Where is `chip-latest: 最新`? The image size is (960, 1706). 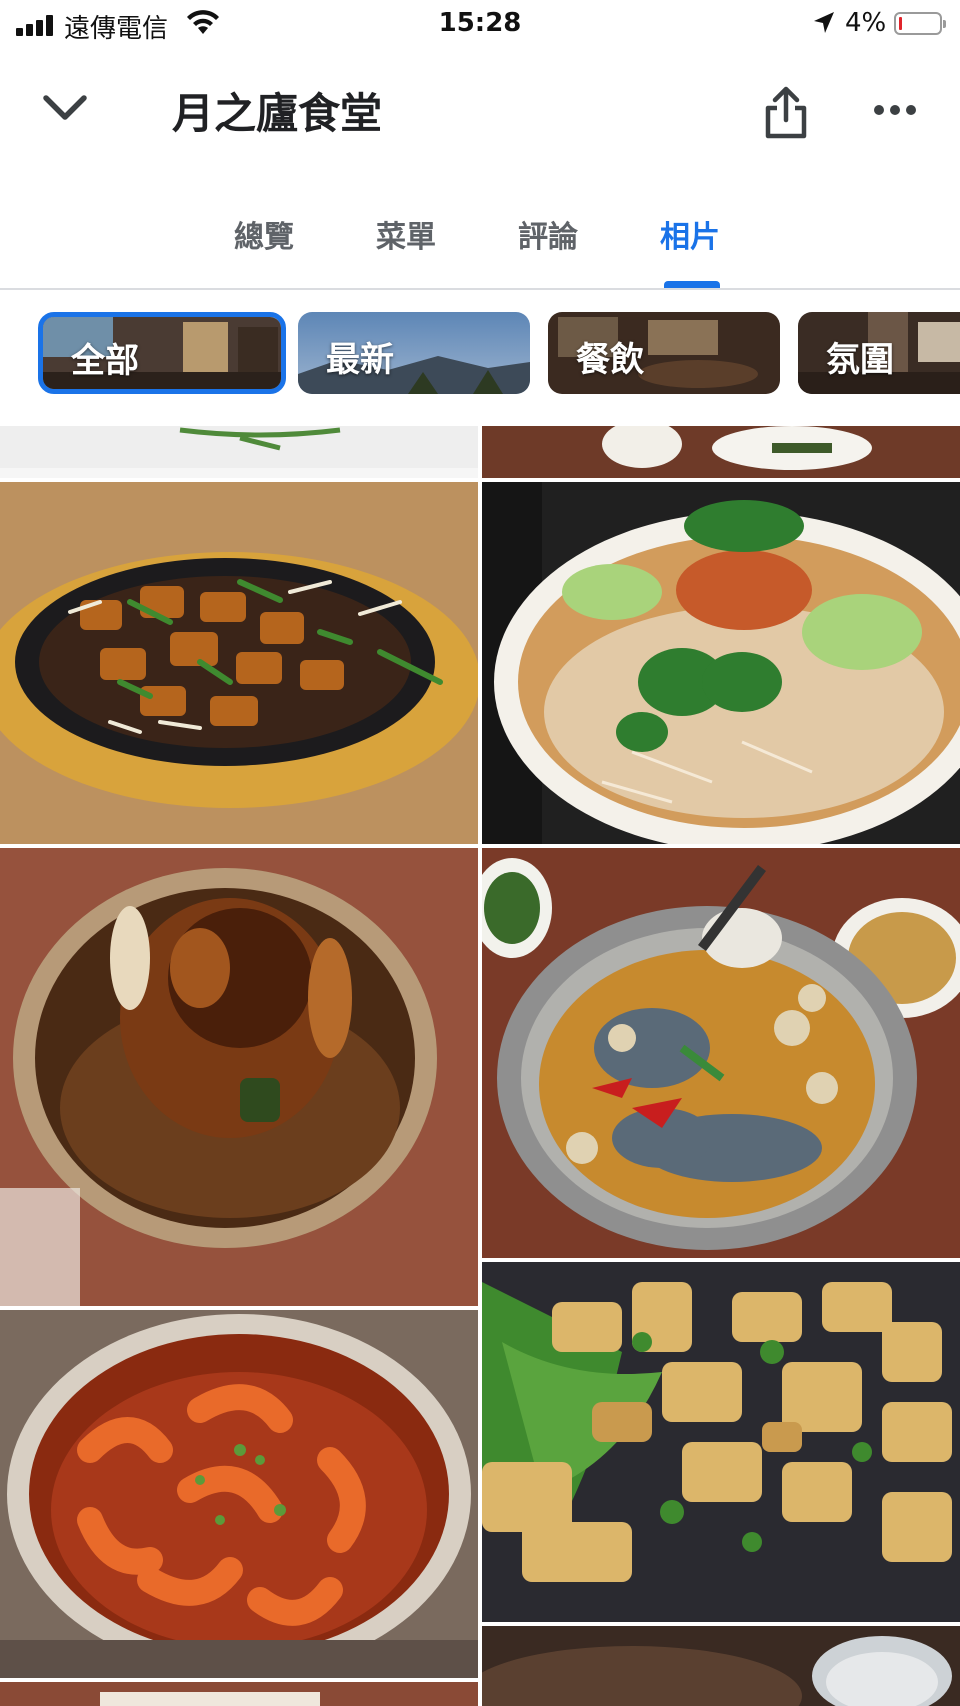
chip-latest: 最新 is located at coordinates (414, 353).